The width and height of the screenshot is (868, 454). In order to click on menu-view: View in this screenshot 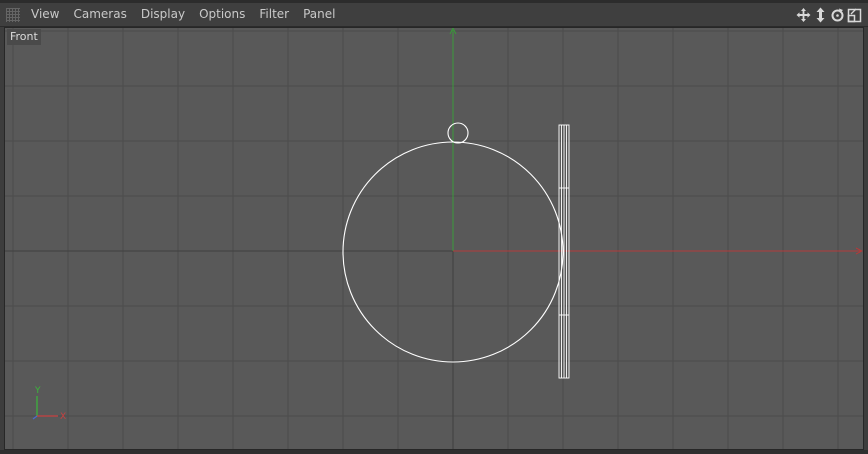, I will do `click(45, 14)`.